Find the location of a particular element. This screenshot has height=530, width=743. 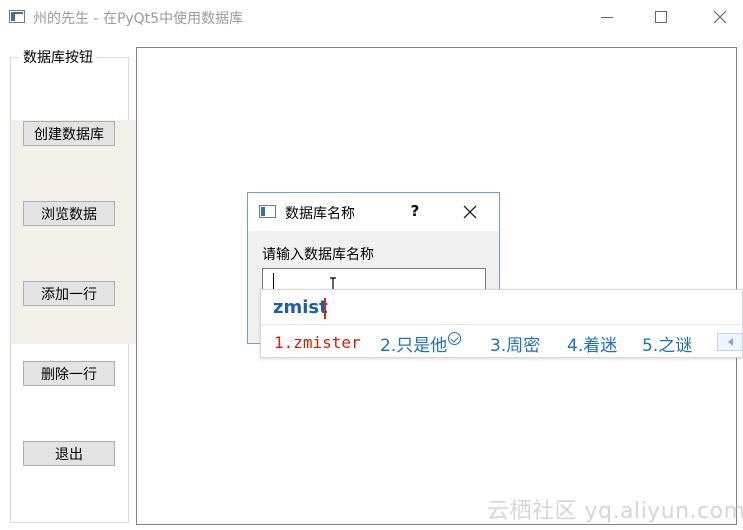

groupbox-title: 数据库按钮 is located at coordinates (58, 57).